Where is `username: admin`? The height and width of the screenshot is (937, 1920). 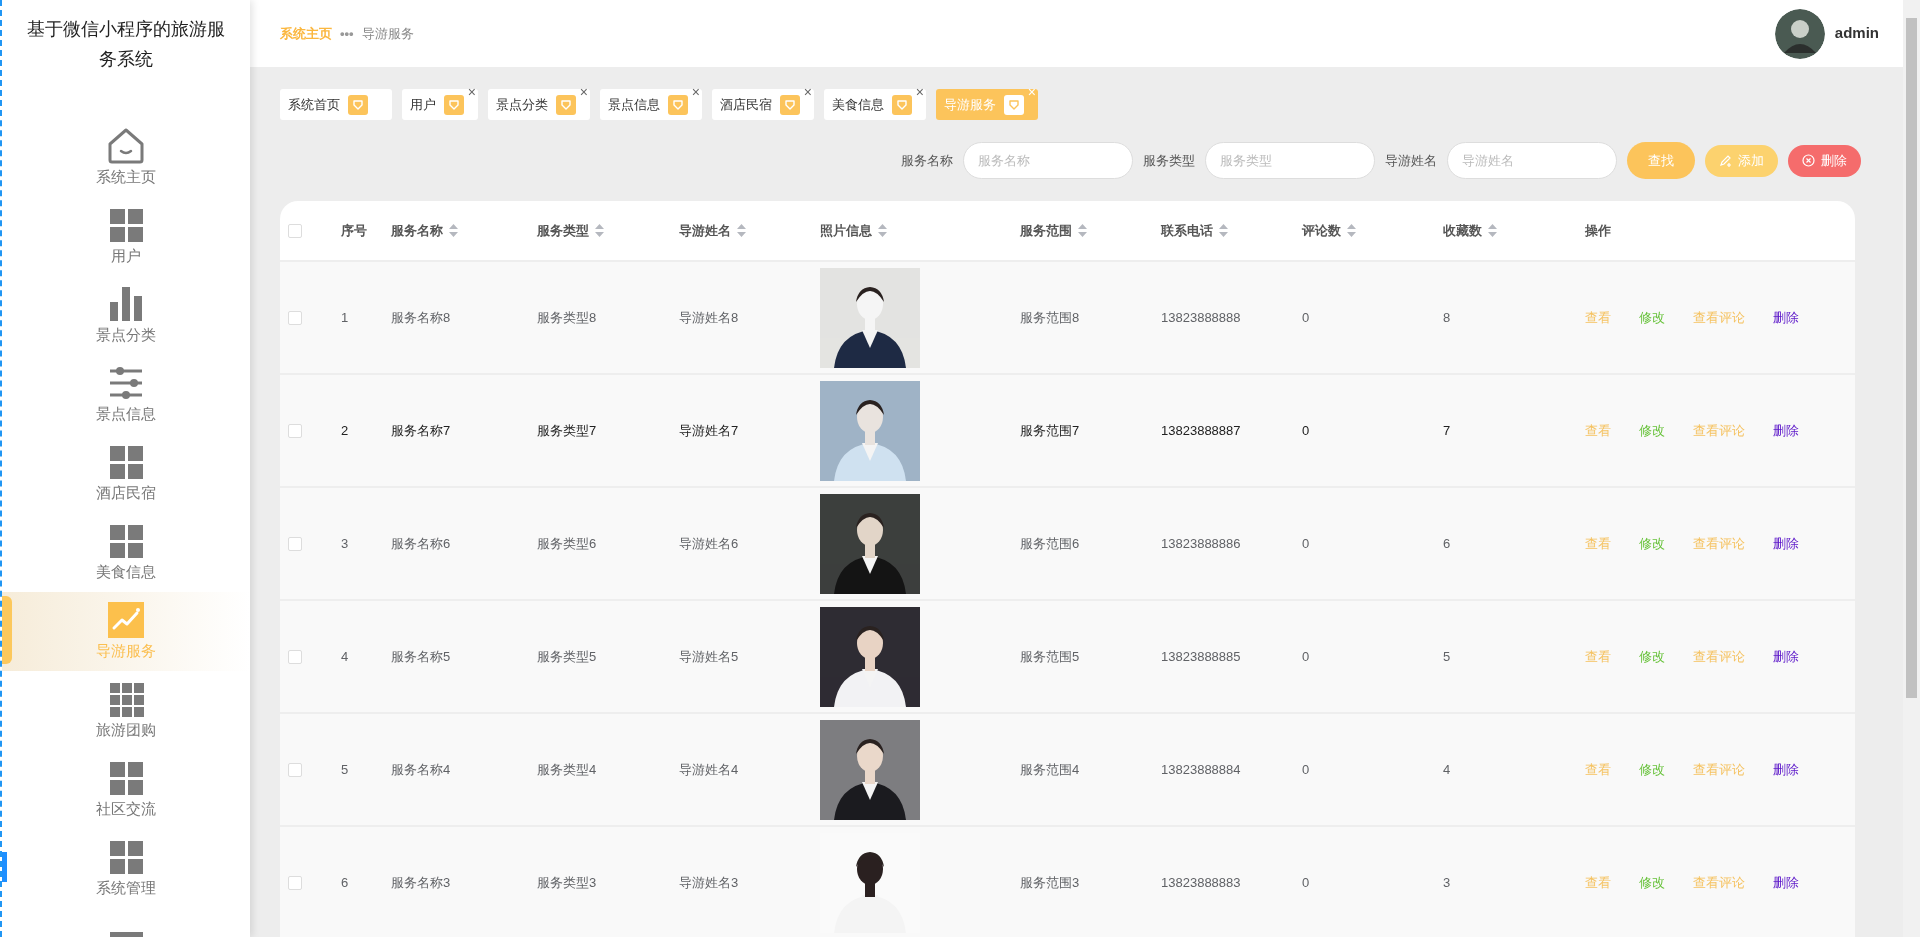 username: admin is located at coordinates (1856, 33).